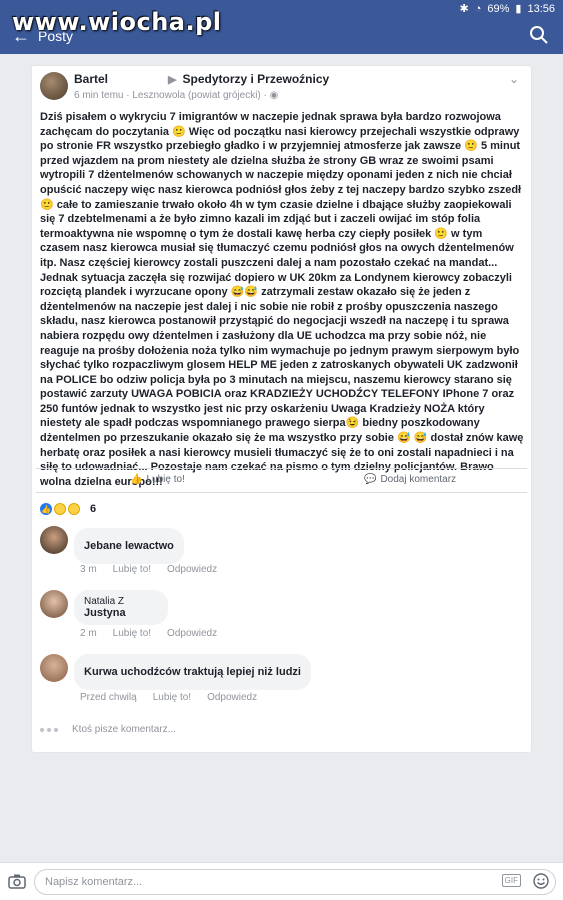 Image resolution: width=563 pixels, height=900 pixels. I want to click on battery-label: 69%, so click(498, 8).